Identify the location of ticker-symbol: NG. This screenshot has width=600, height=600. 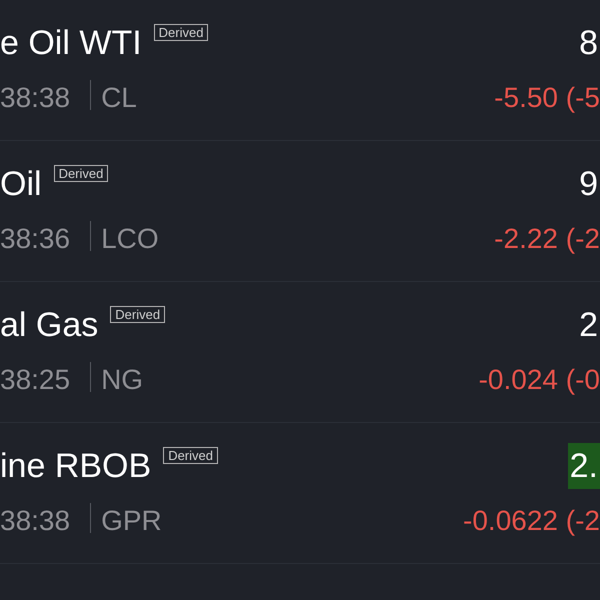
(122, 380).